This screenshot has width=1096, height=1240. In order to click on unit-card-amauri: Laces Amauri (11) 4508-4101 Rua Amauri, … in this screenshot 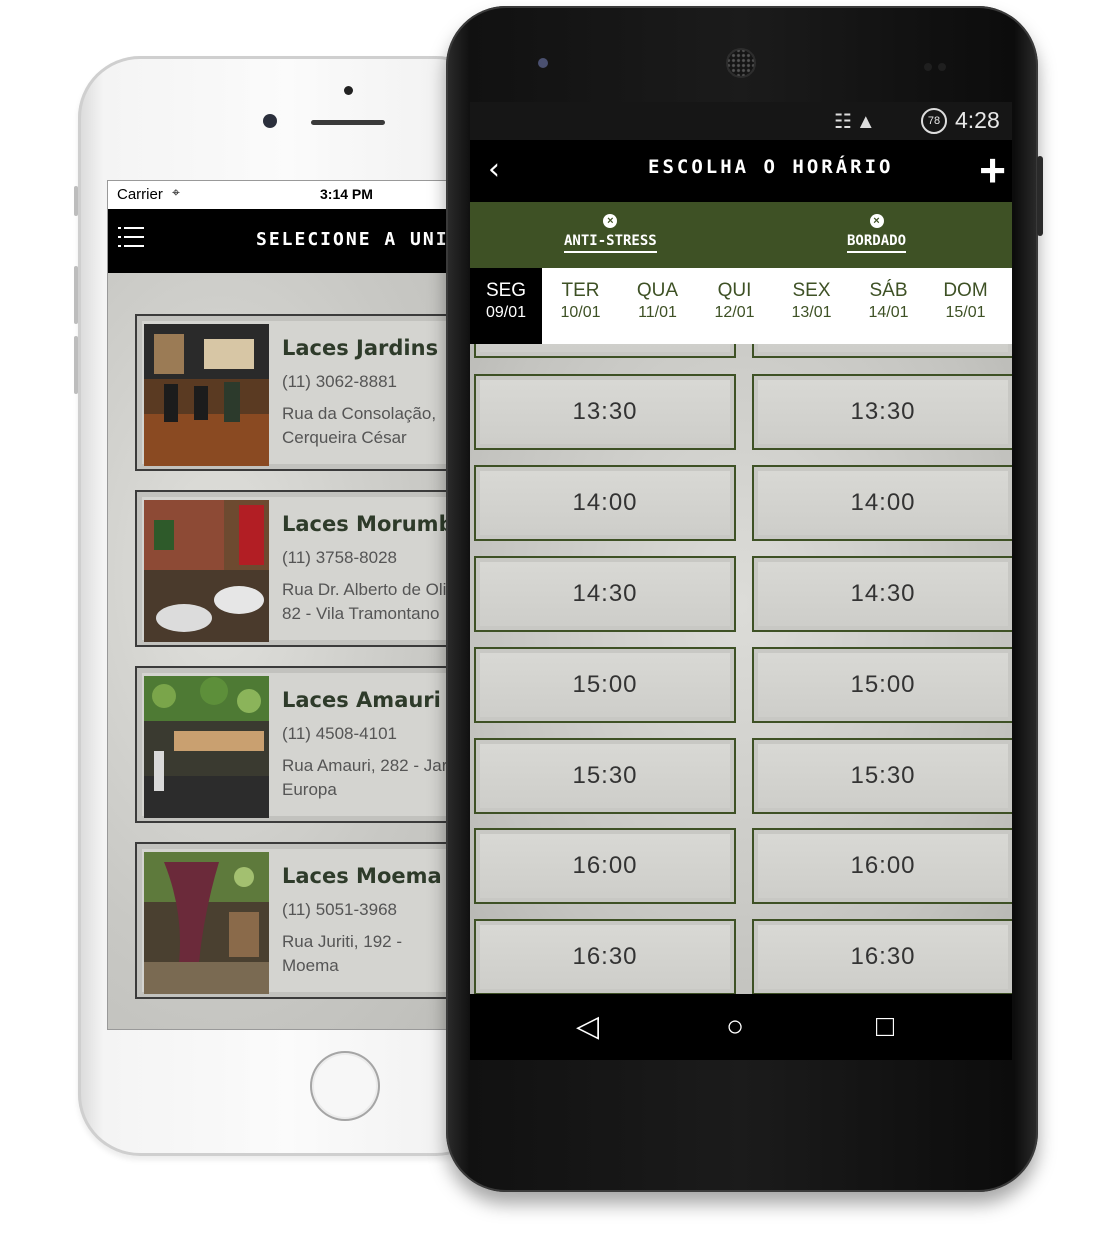, I will do `click(307, 744)`.